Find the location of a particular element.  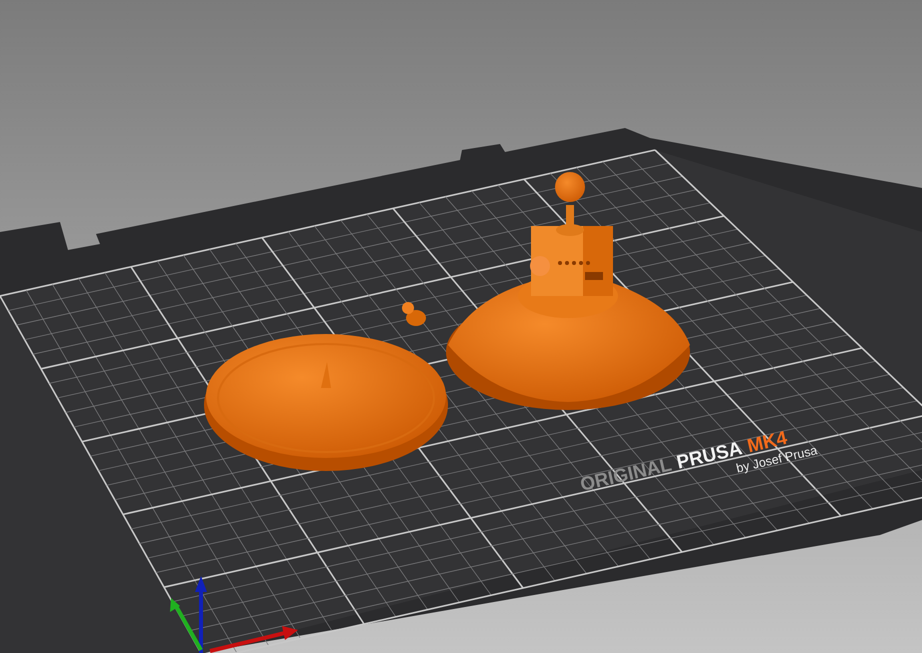

small-part-model is located at coordinates (414, 314).